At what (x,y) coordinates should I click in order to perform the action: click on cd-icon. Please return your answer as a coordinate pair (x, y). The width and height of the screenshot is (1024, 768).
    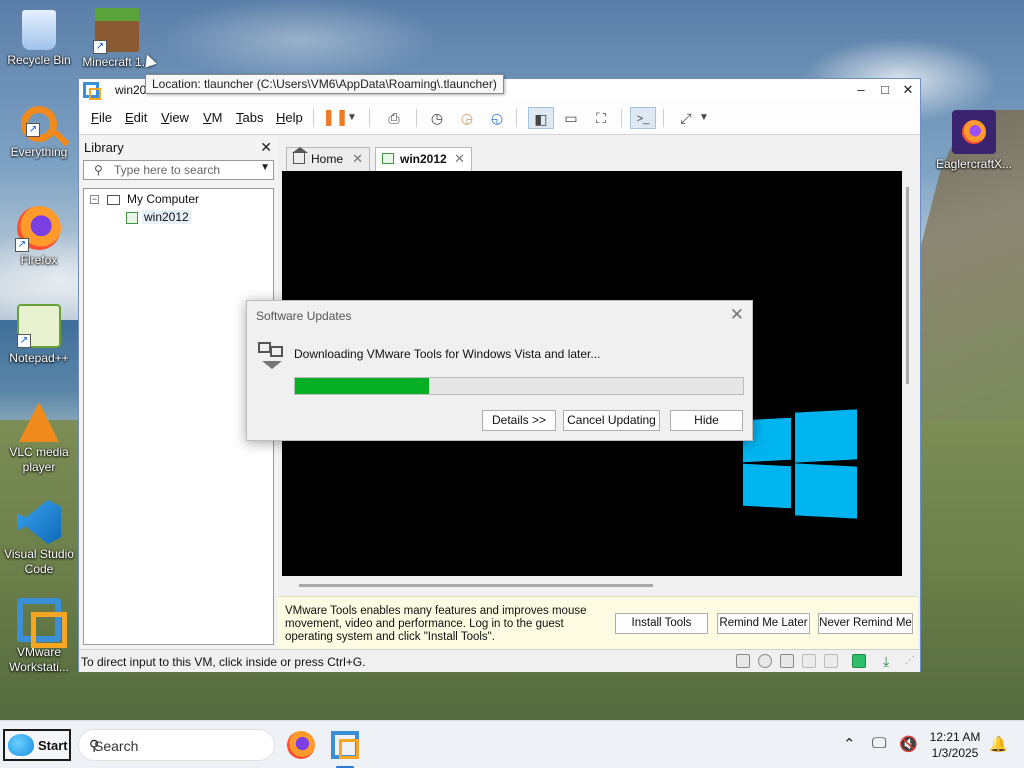
    Looking at the image, I should click on (765, 661).